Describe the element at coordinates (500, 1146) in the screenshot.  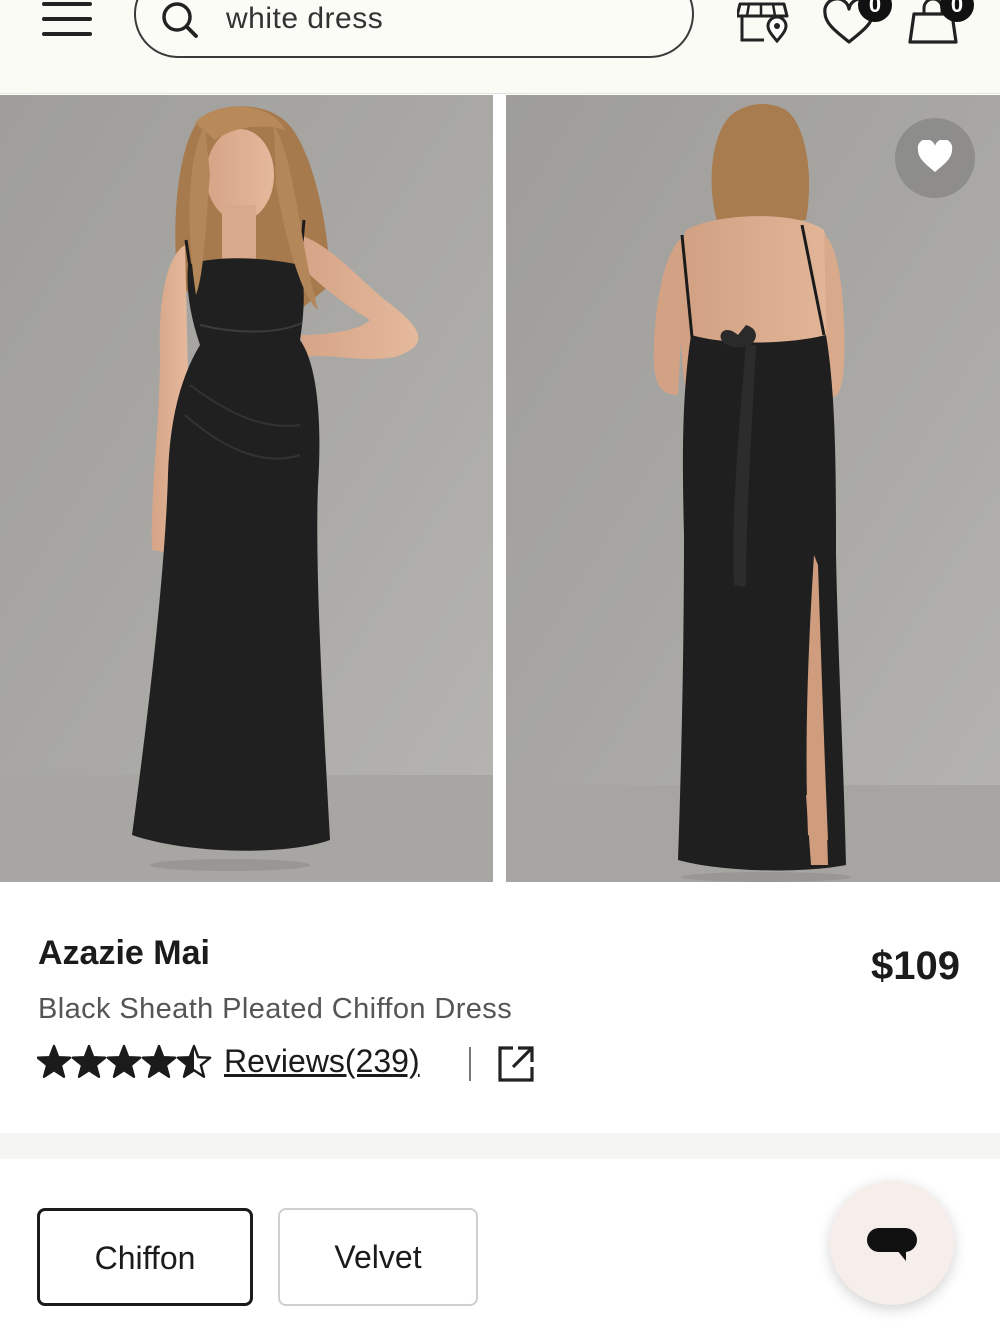
I see `section-separator` at that location.